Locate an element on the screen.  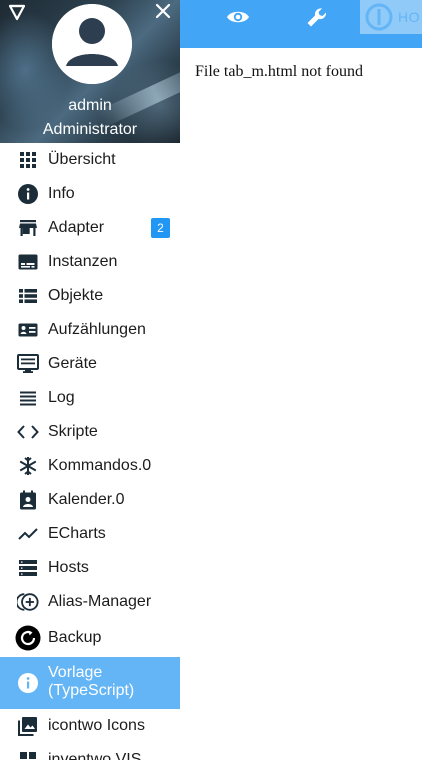
alias-icon is located at coordinates (28, 602).